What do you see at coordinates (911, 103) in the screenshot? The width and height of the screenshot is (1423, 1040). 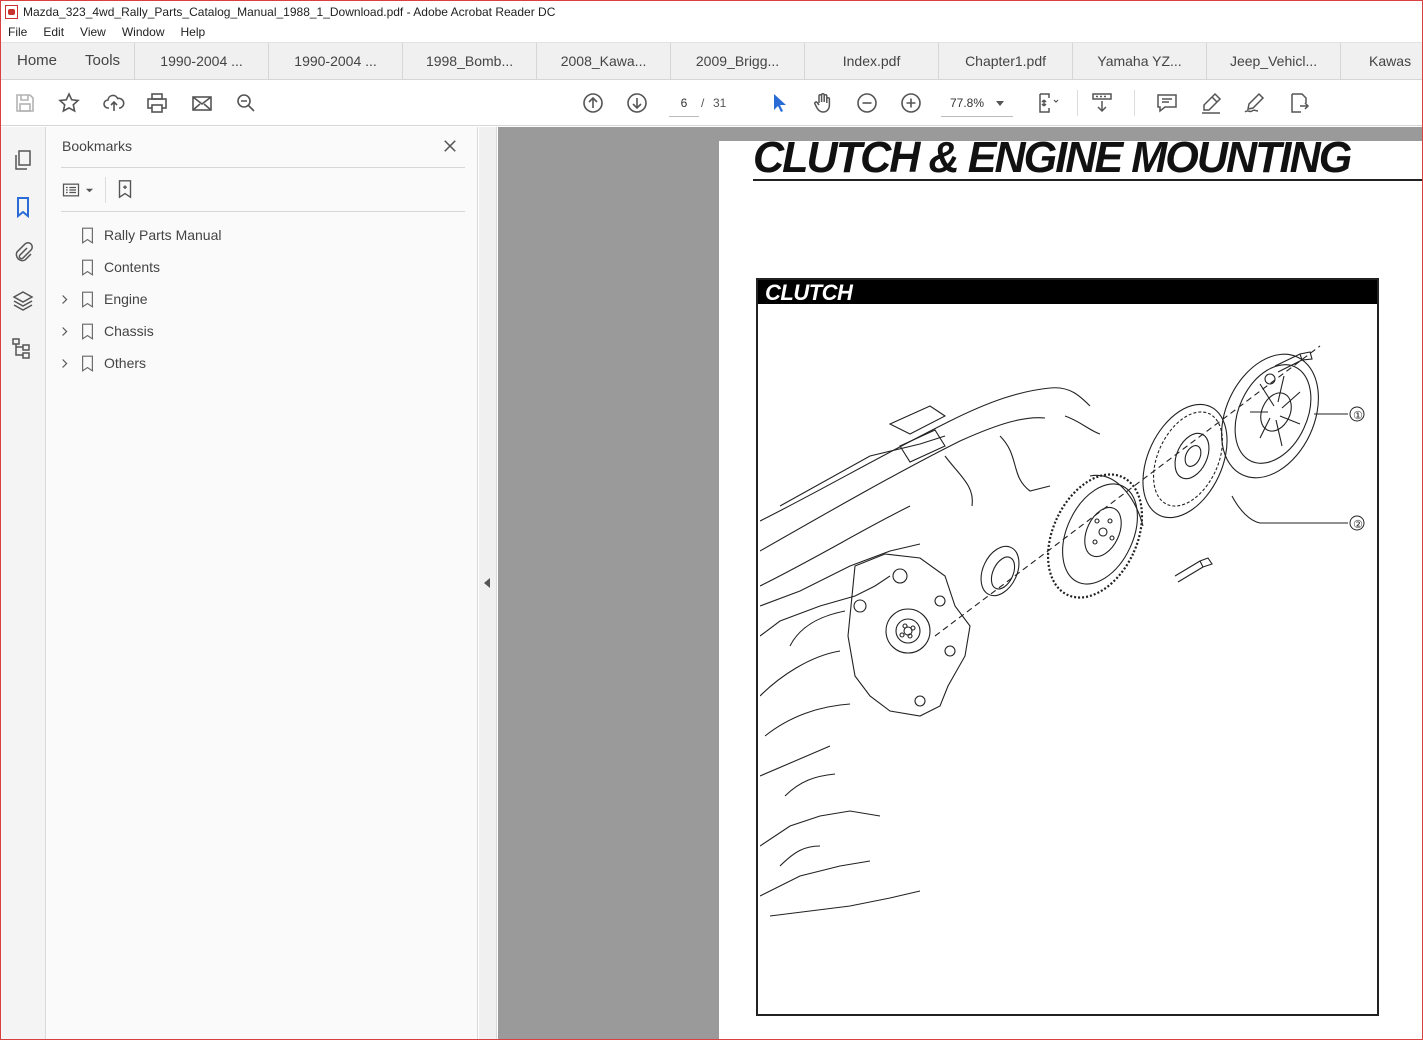 I see `zoom-in-icon` at bounding box center [911, 103].